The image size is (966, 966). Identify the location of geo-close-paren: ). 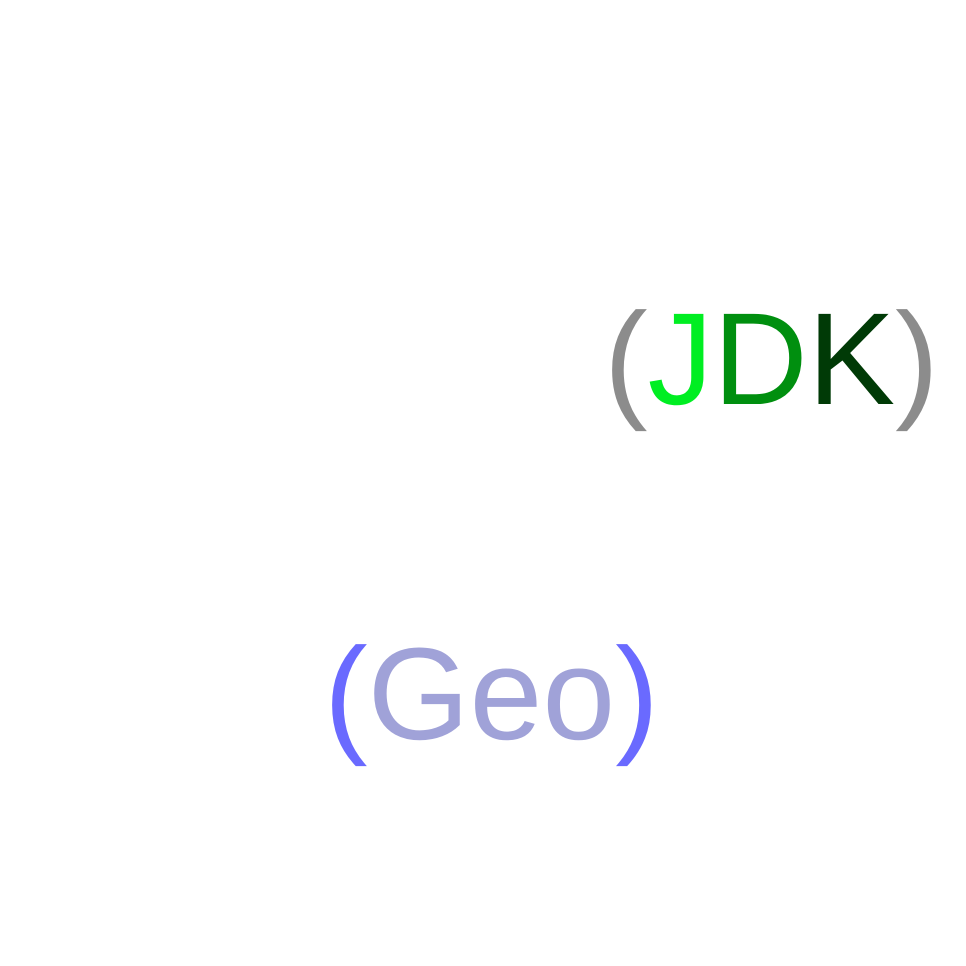
(637, 693).